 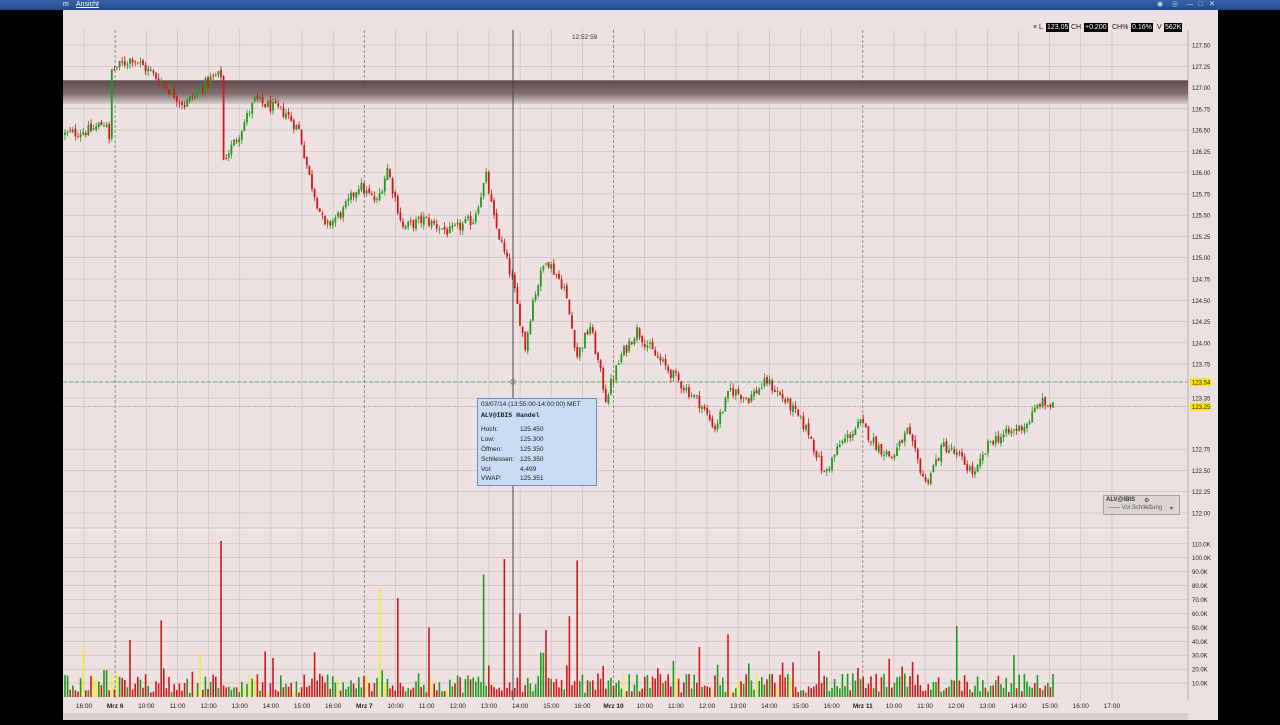 I want to click on menu-view: Ansicht, so click(x=87, y=5).